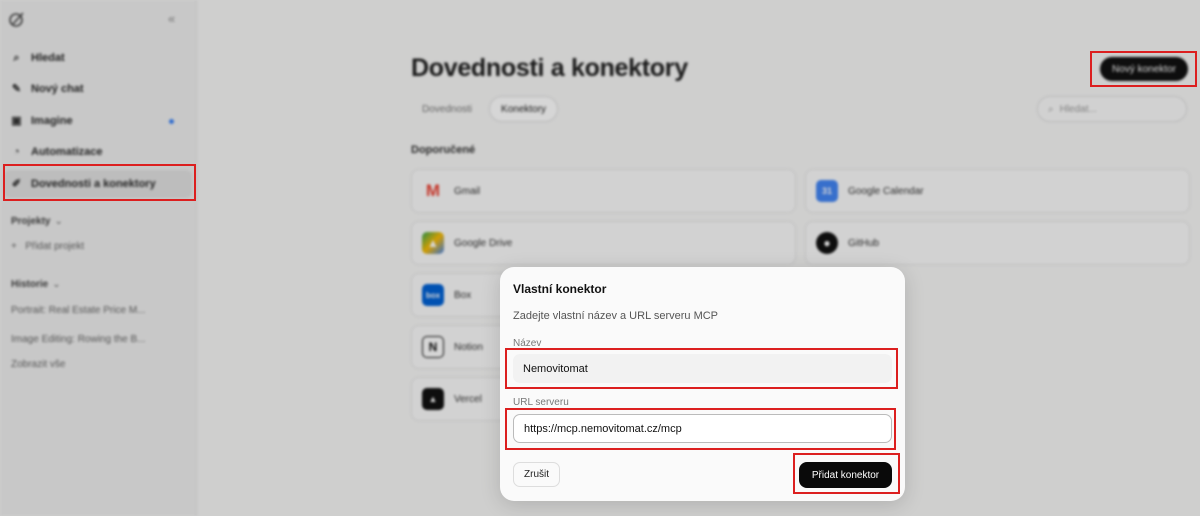 This screenshot has width=1200, height=516. Describe the element at coordinates (616, 316) in the screenshot. I see `dialog-description: Zadejte vlastní název a URL serveru MCP` at that location.